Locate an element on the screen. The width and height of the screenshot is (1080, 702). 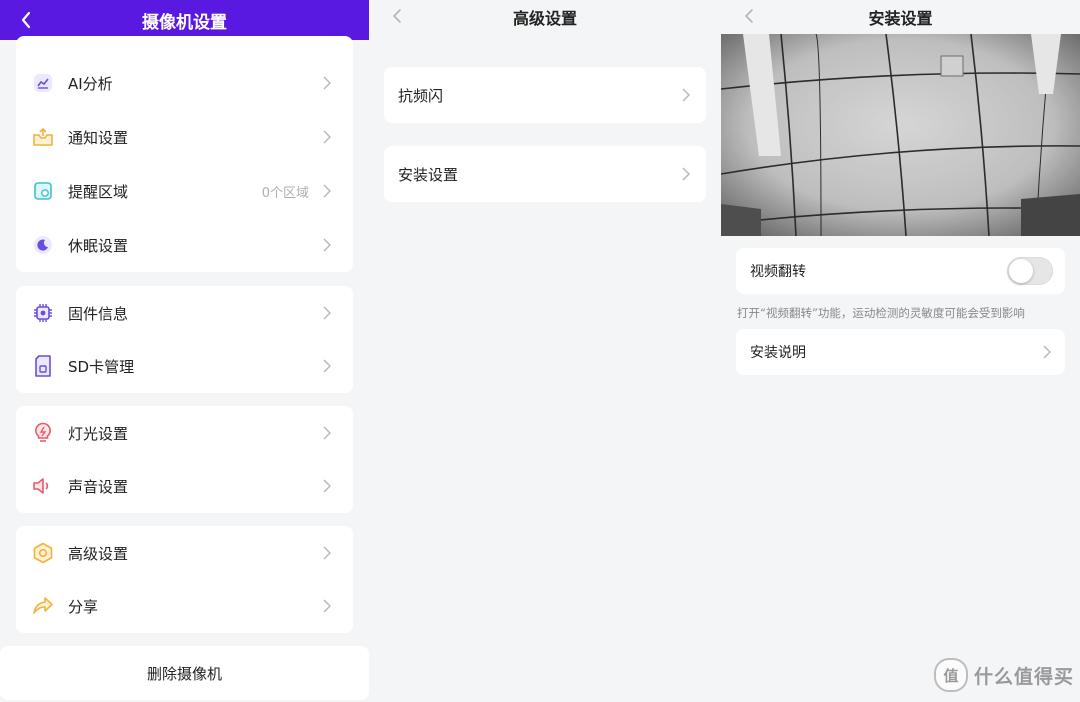
inbox-icon is located at coordinates (43, 137).